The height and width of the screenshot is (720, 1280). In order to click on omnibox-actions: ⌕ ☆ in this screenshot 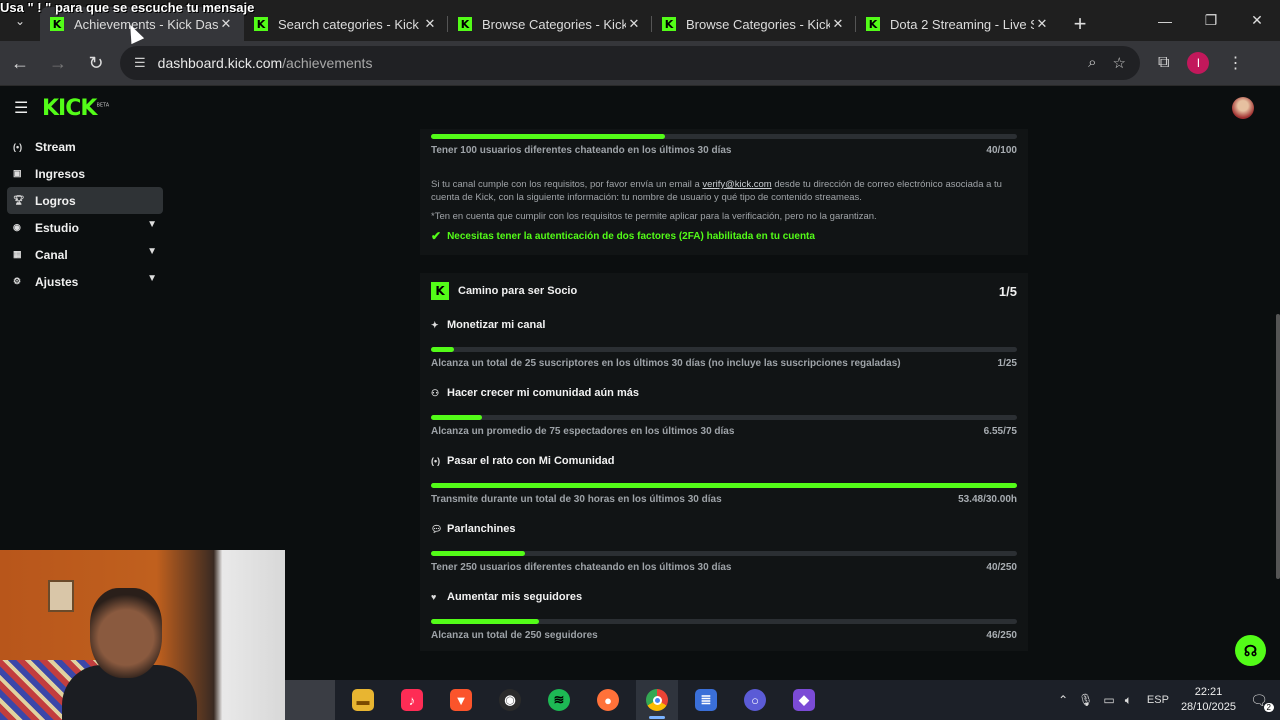, I will do `click(1107, 63)`.